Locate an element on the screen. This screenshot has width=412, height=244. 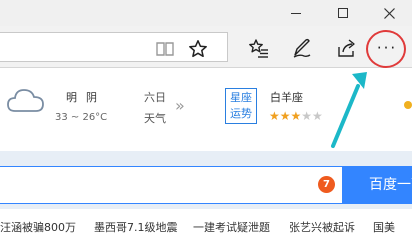
hot-link: 国美 is located at coordinates (384, 227).